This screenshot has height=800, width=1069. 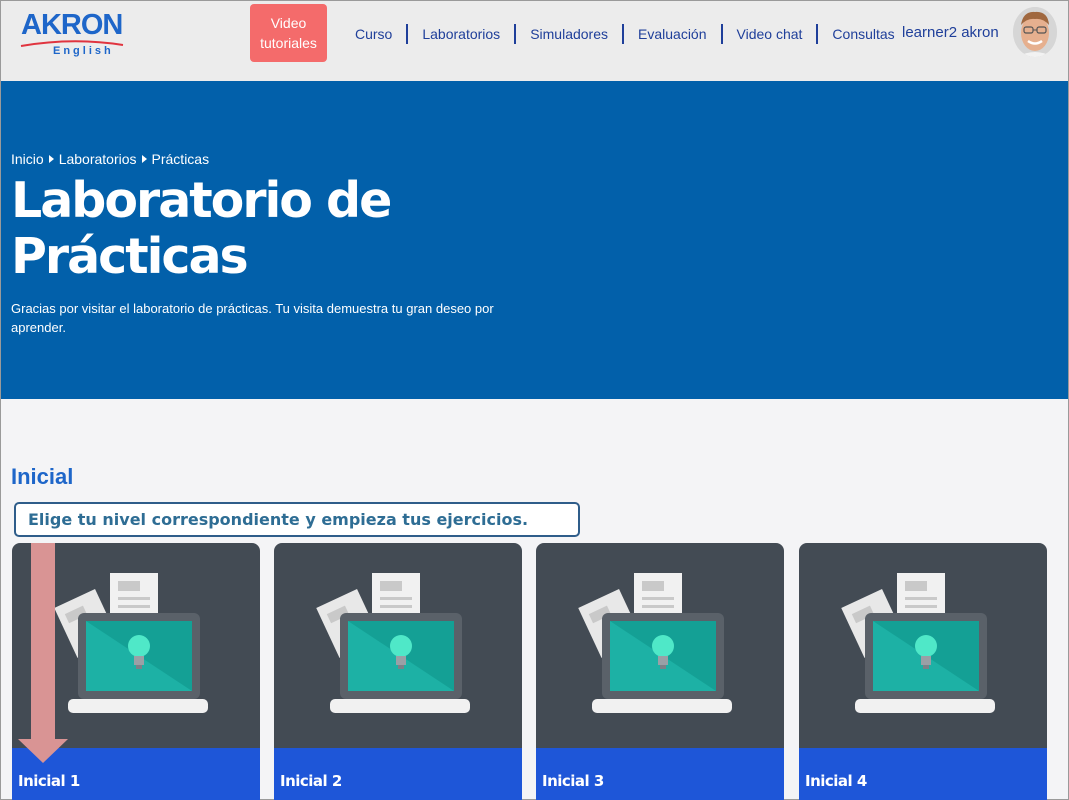 I want to click on breadcrumb-laboratorios: Laboratorios, so click(x=98, y=159).